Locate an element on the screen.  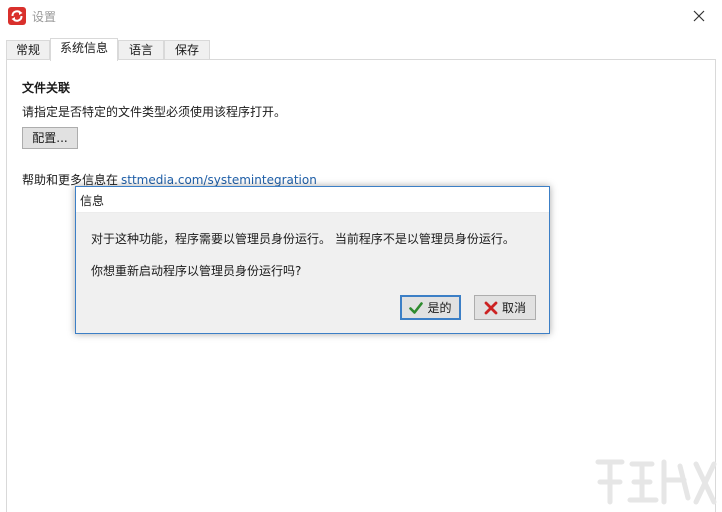
help-link: sttmedia.com/systemintegration is located at coordinates (219, 180).